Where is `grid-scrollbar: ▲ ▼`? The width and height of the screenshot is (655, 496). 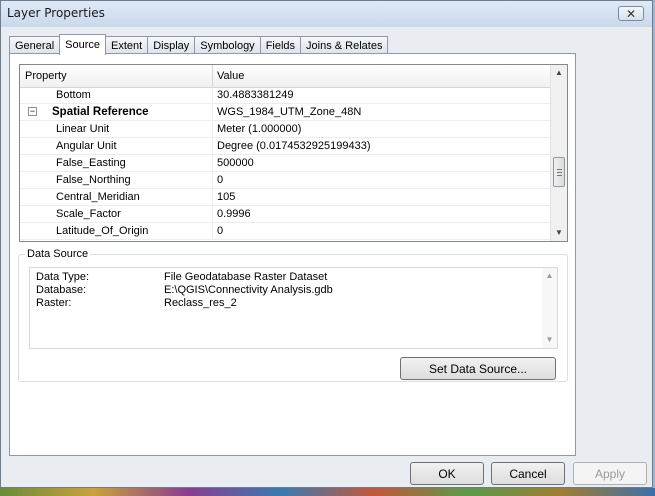 grid-scrollbar: ▲ ▼ is located at coordinates (558, 153).